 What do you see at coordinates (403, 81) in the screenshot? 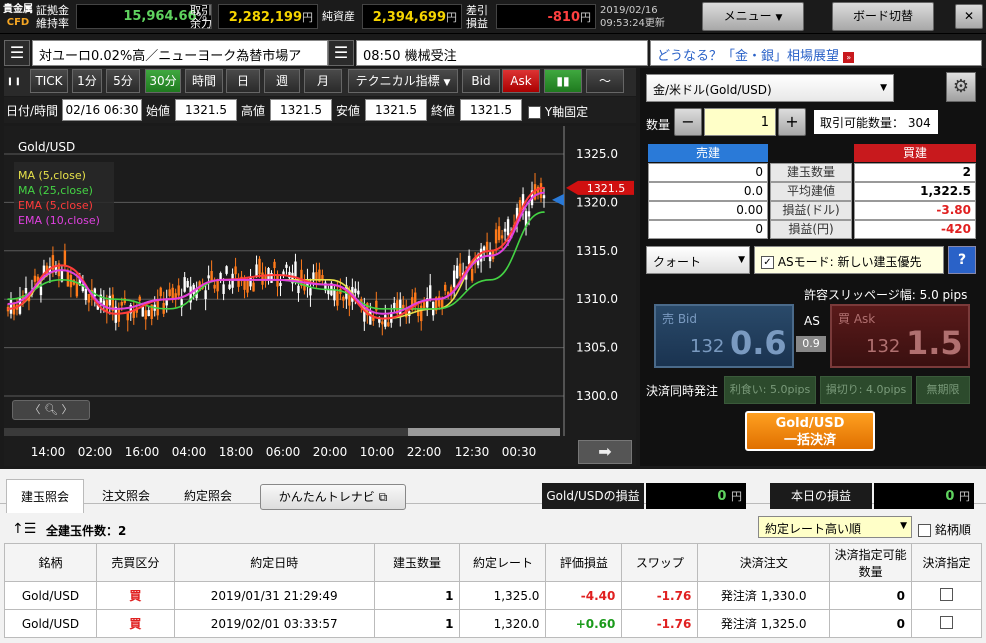
I see `technical-indicator-dropdown: テクニカル指標 ▼` at bounding box center [403, 81].